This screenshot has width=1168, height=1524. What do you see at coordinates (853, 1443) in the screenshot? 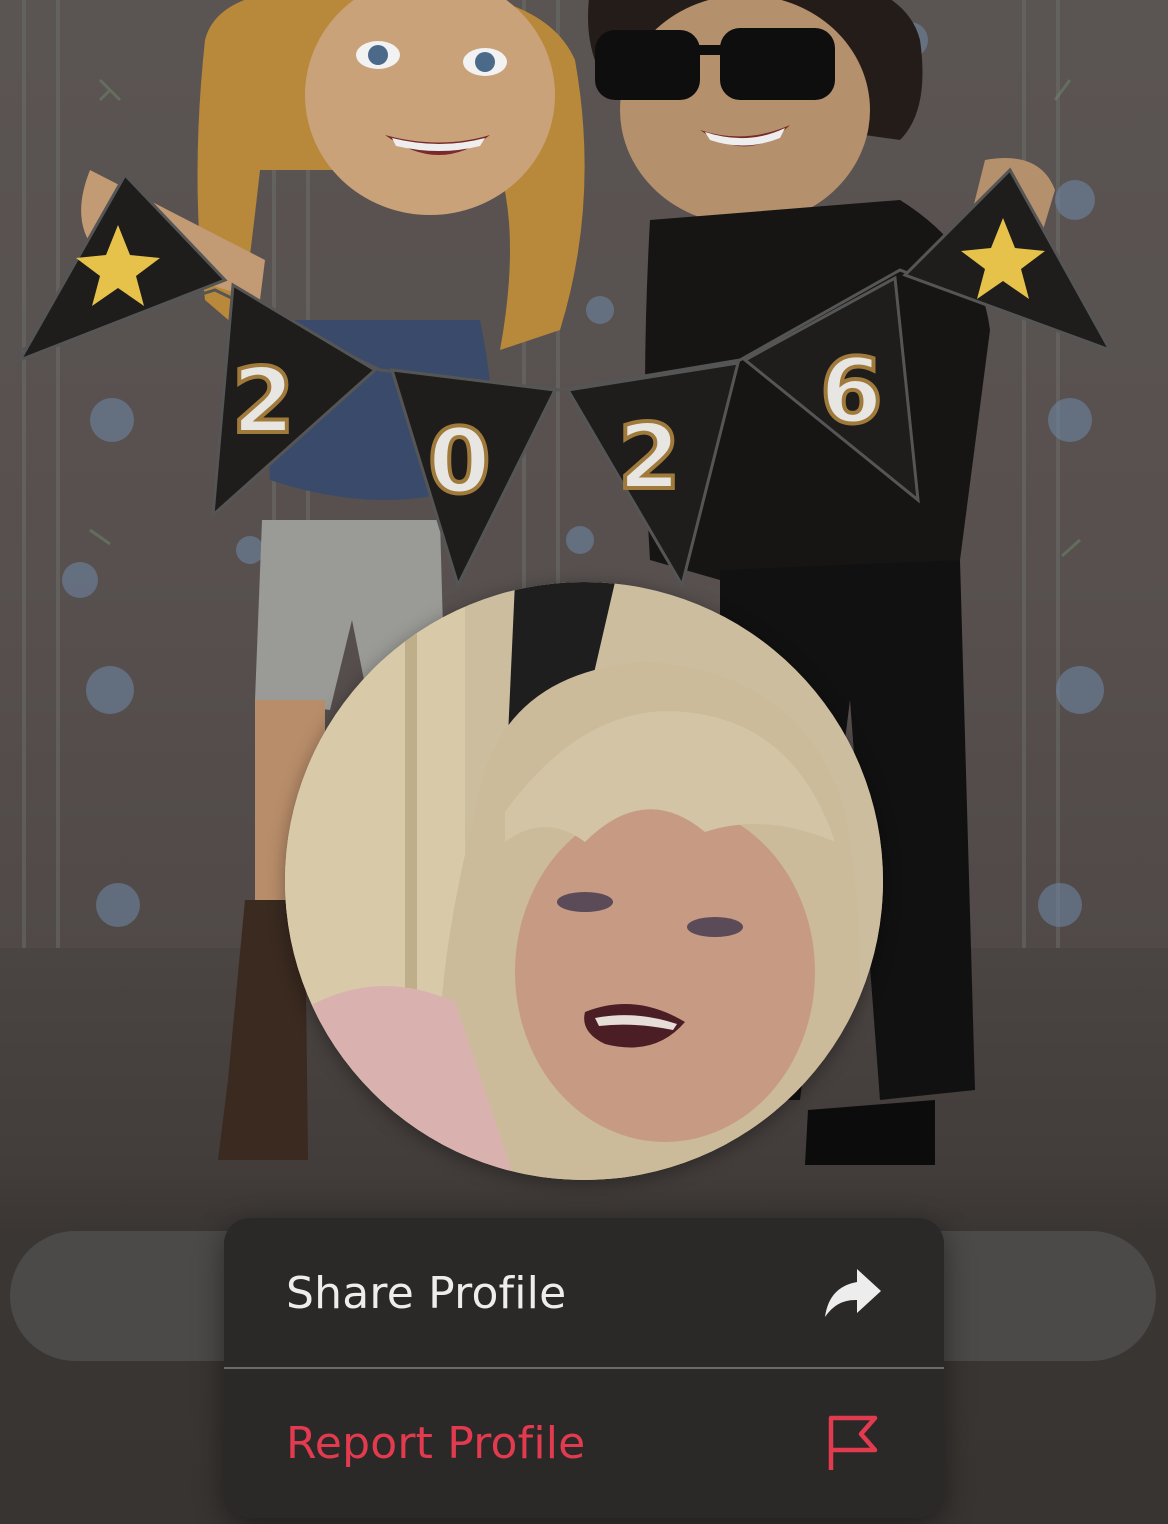
I see `flag-icon` at bounding box center [853, 1443].